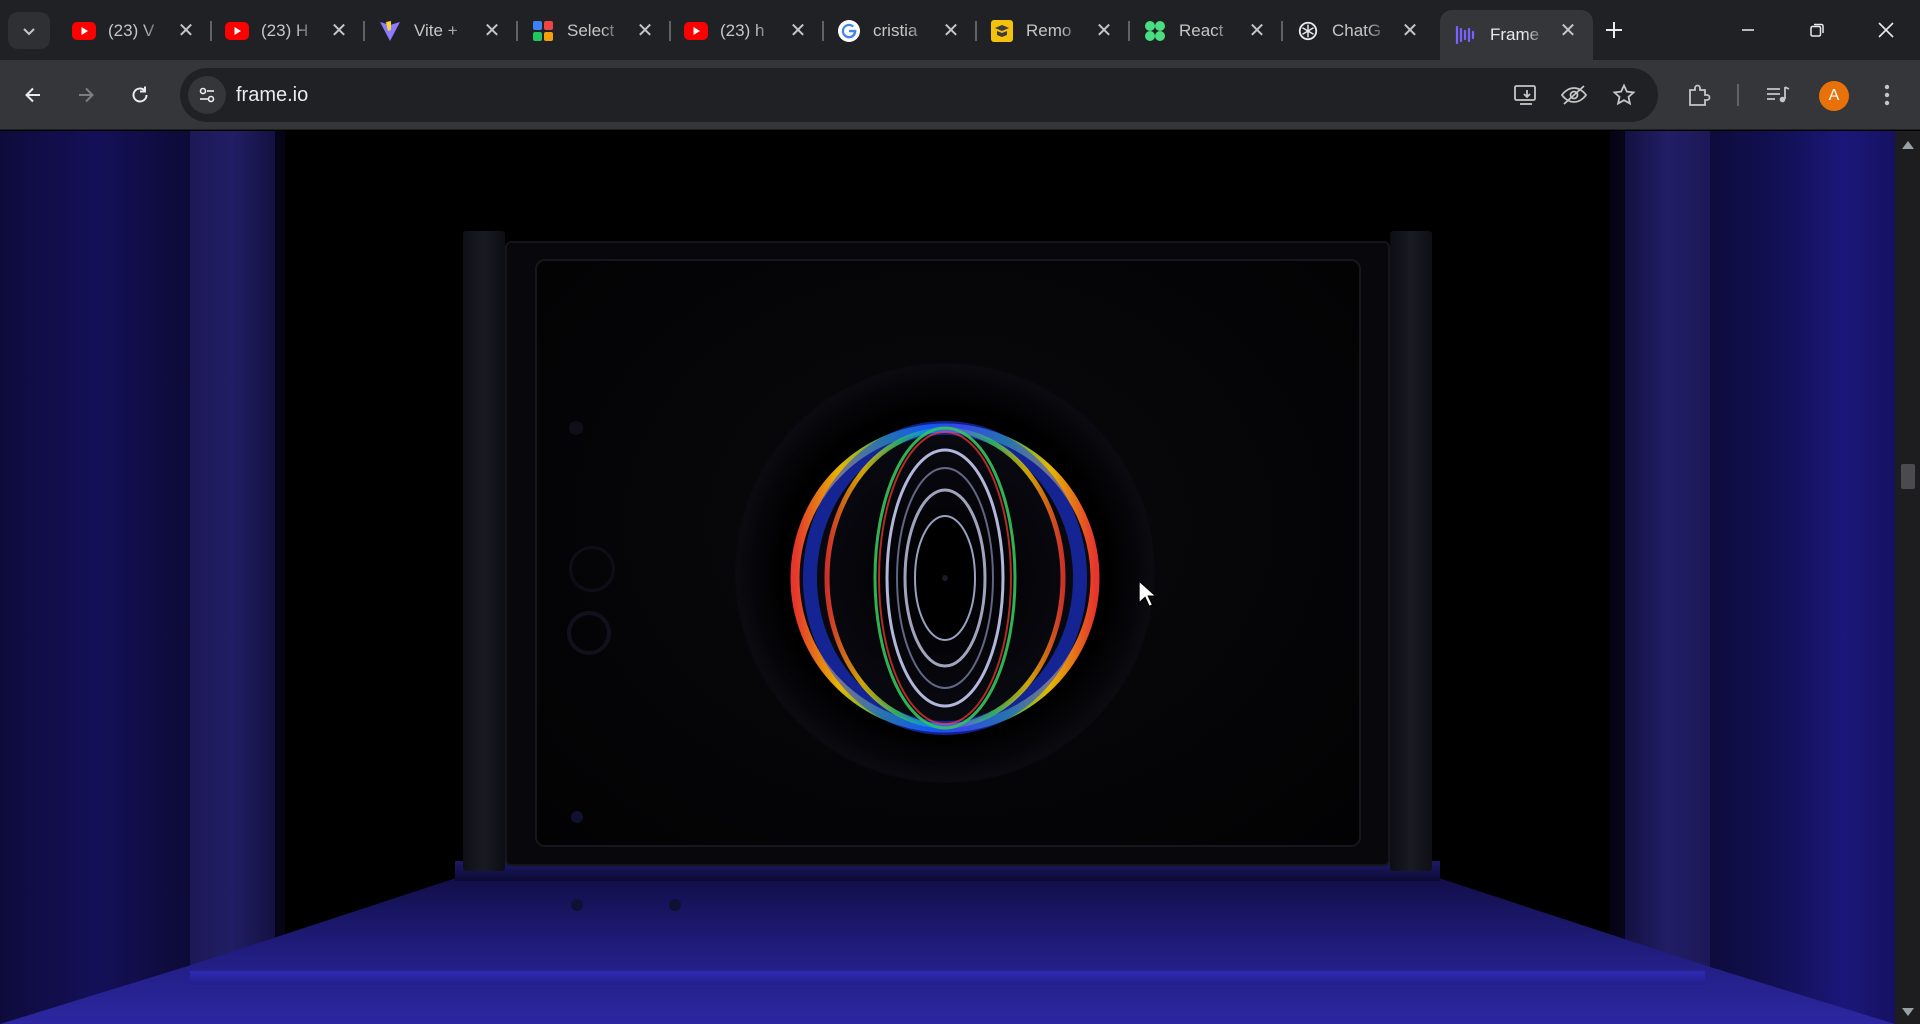  Describe the element at coordinates (232, 577) in the screenshot. I see `left-pillar` at that location.